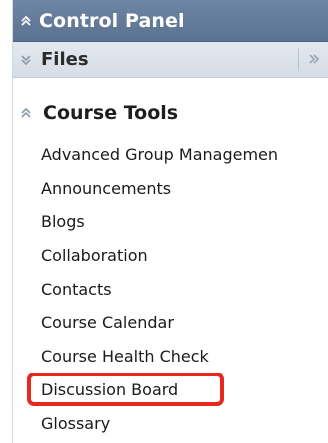  Describe the element at coordinates (107, 322) in the screenshot. I see `course-tool-label: Course Calendar` at that location.